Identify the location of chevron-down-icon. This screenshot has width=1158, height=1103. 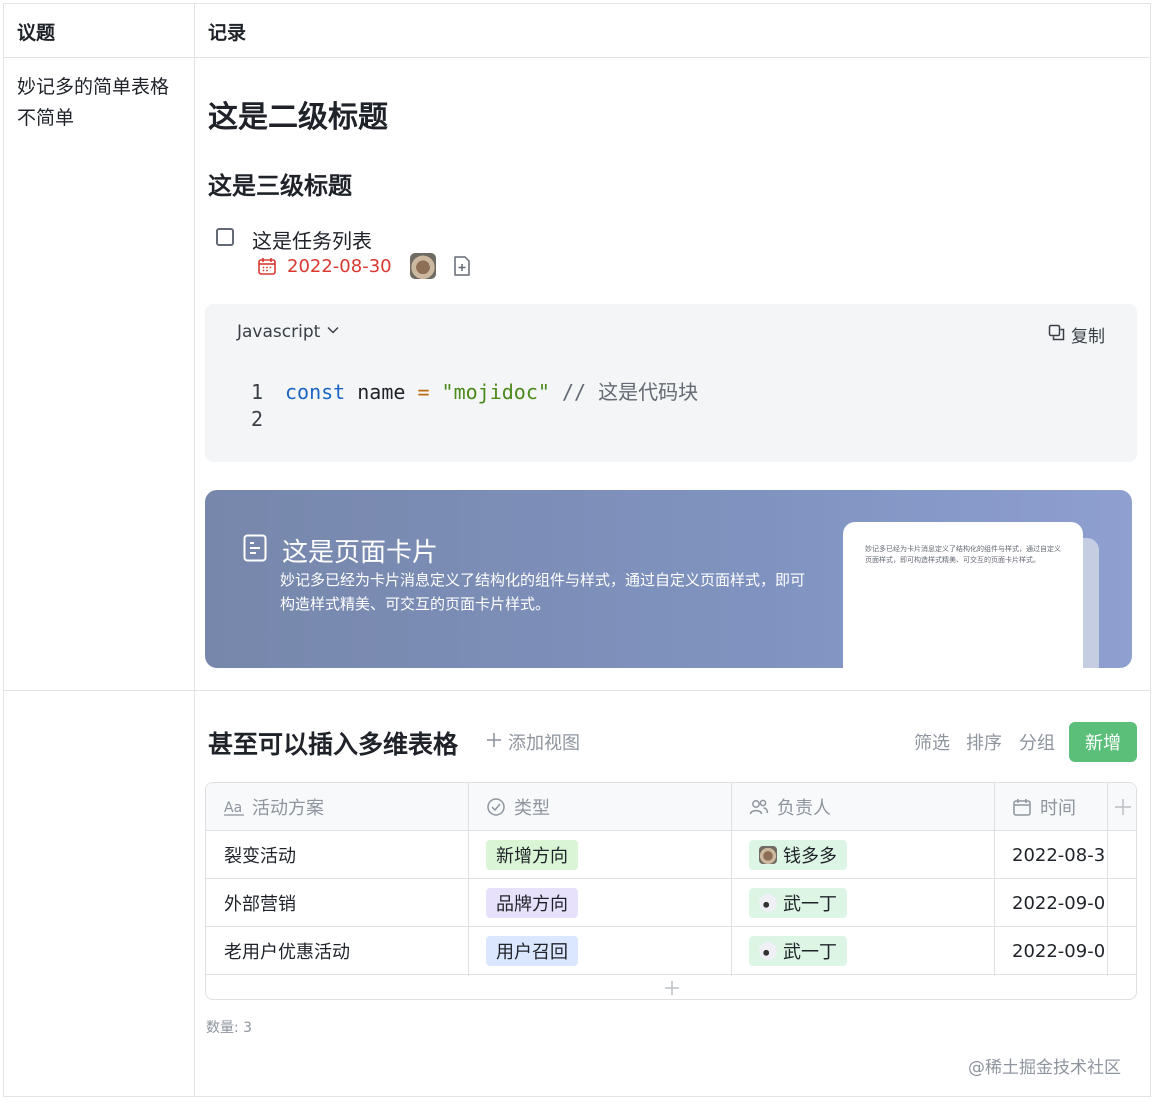
(333, 332).